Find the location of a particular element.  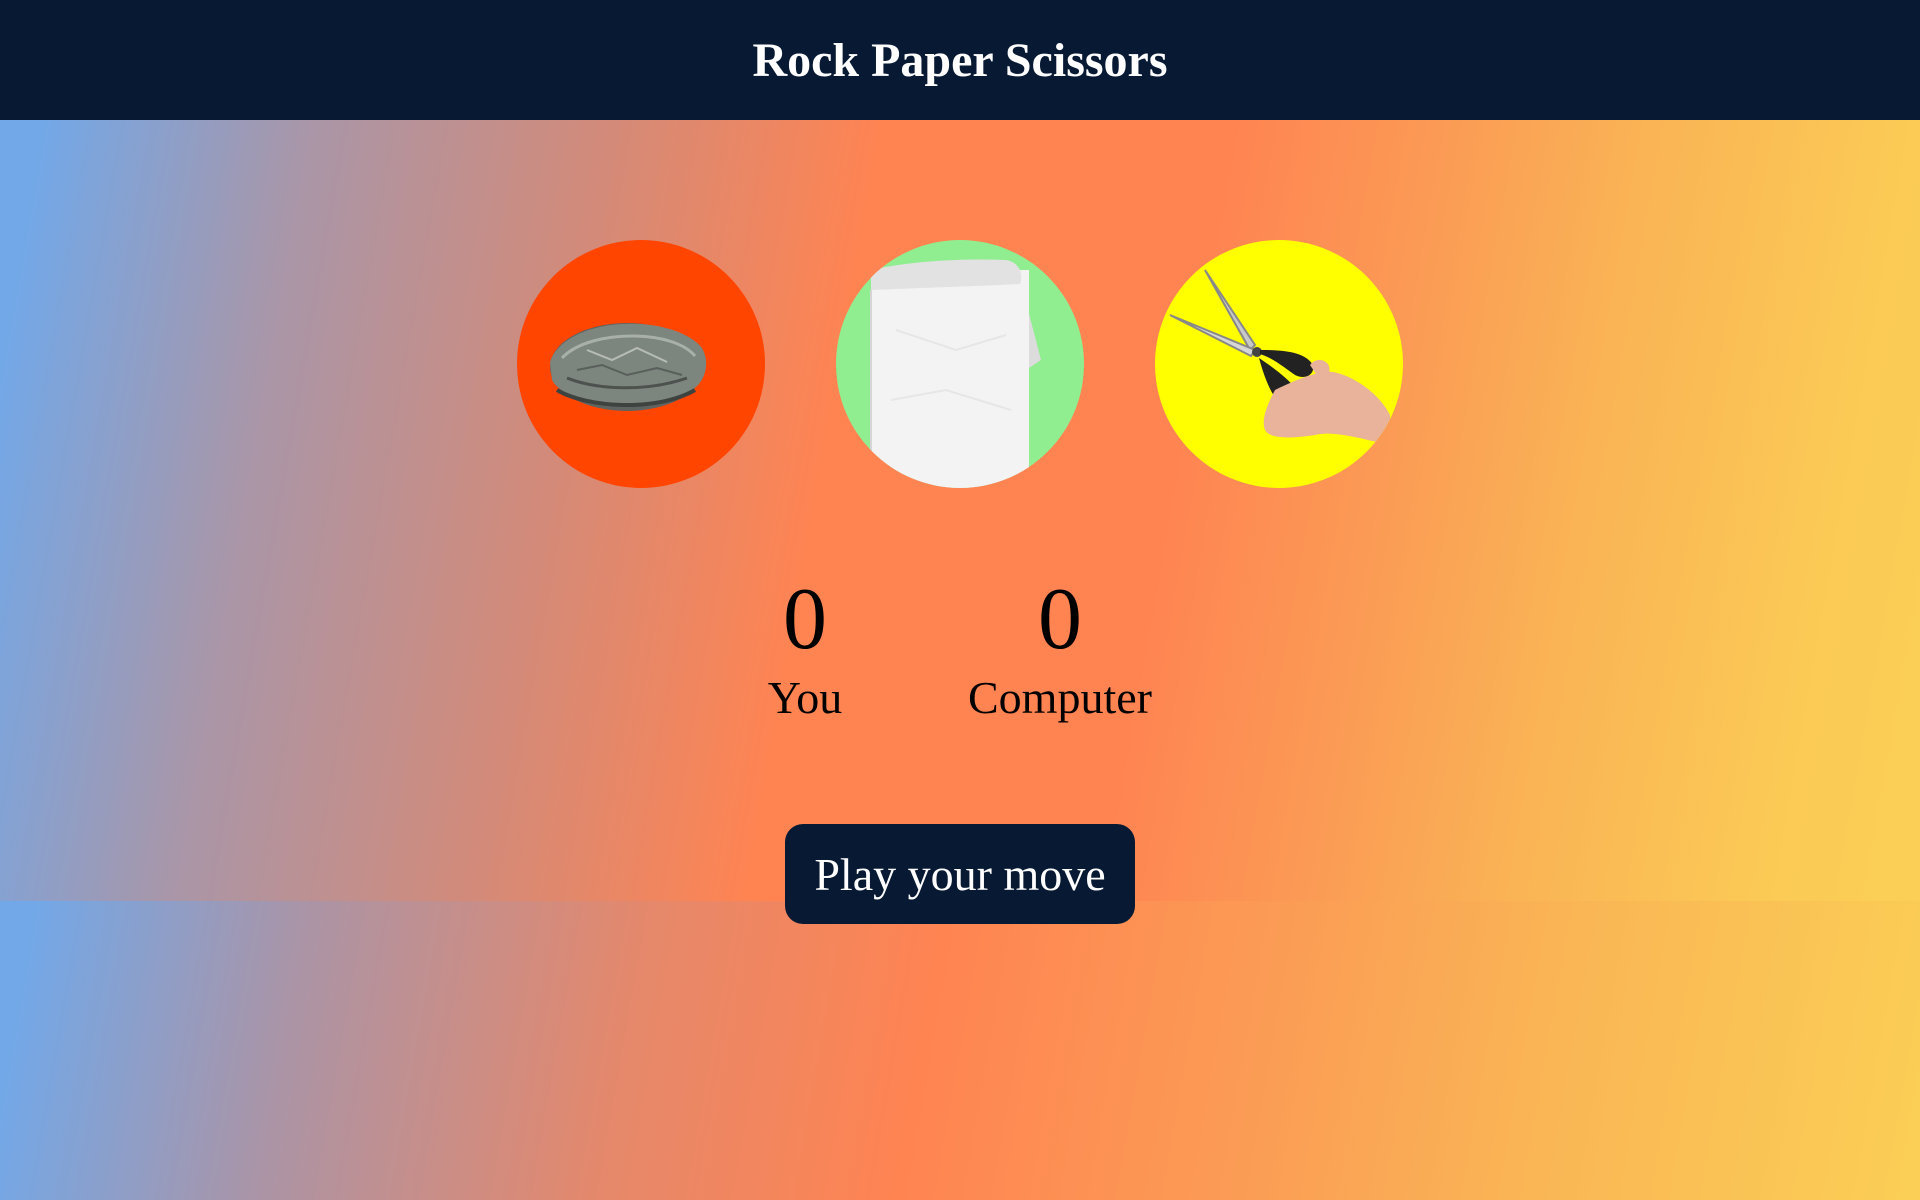

choice-rock-button is located at coordinates (641, 364).